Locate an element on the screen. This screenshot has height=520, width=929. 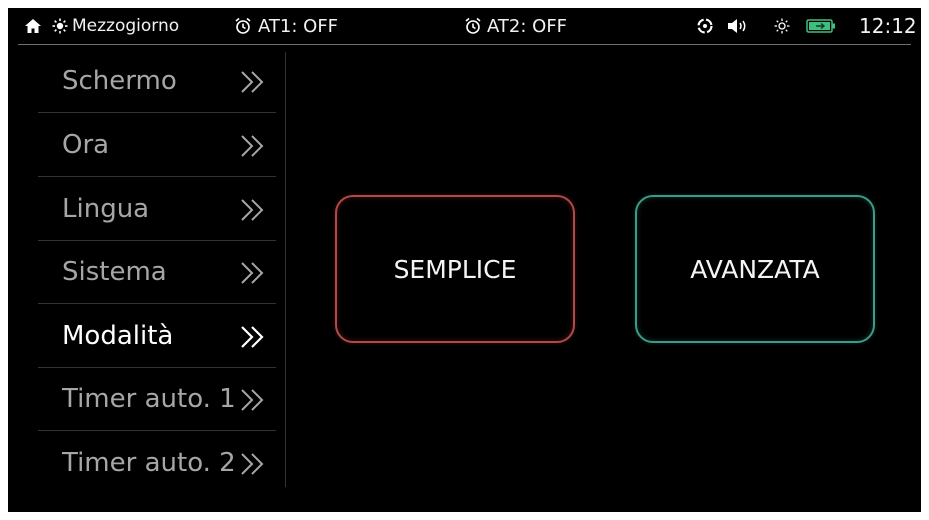
sidebar-item-label: Schermo is located at coordinates (119, 81).